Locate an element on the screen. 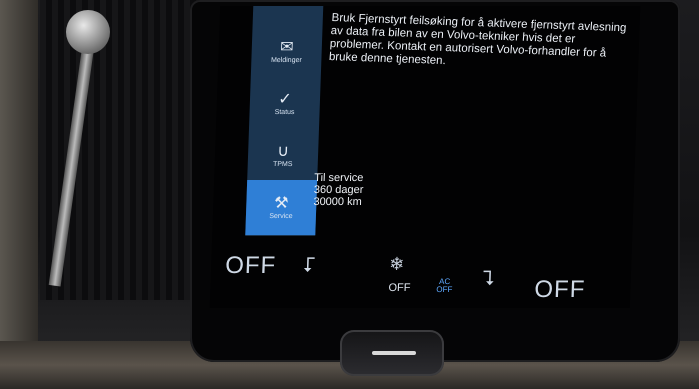 Image resolution: width=699 pixels, height=389 pixels. menu-item-service: ⚒ Service is located at coordinates (281, 207).